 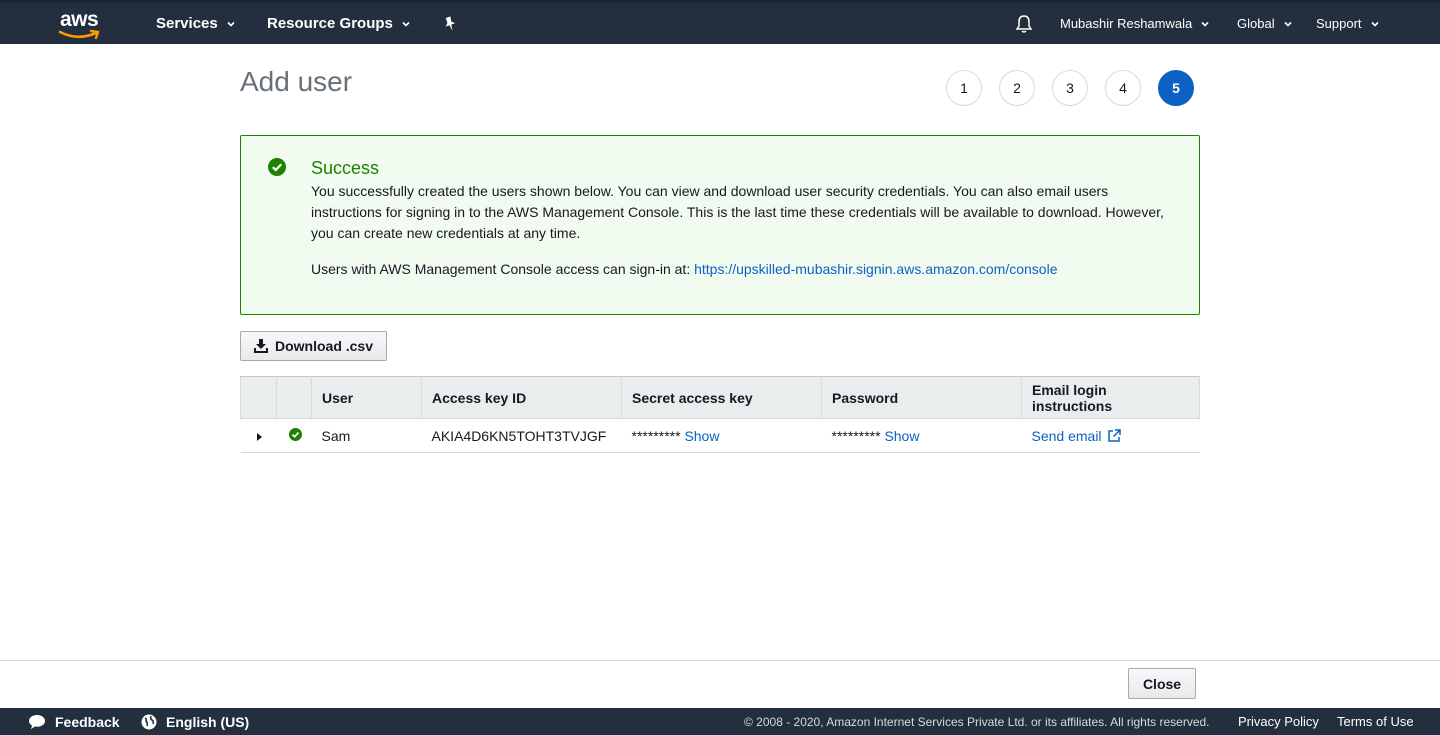 I want to click on language-selector: English (US), so click(x=195, y=721).